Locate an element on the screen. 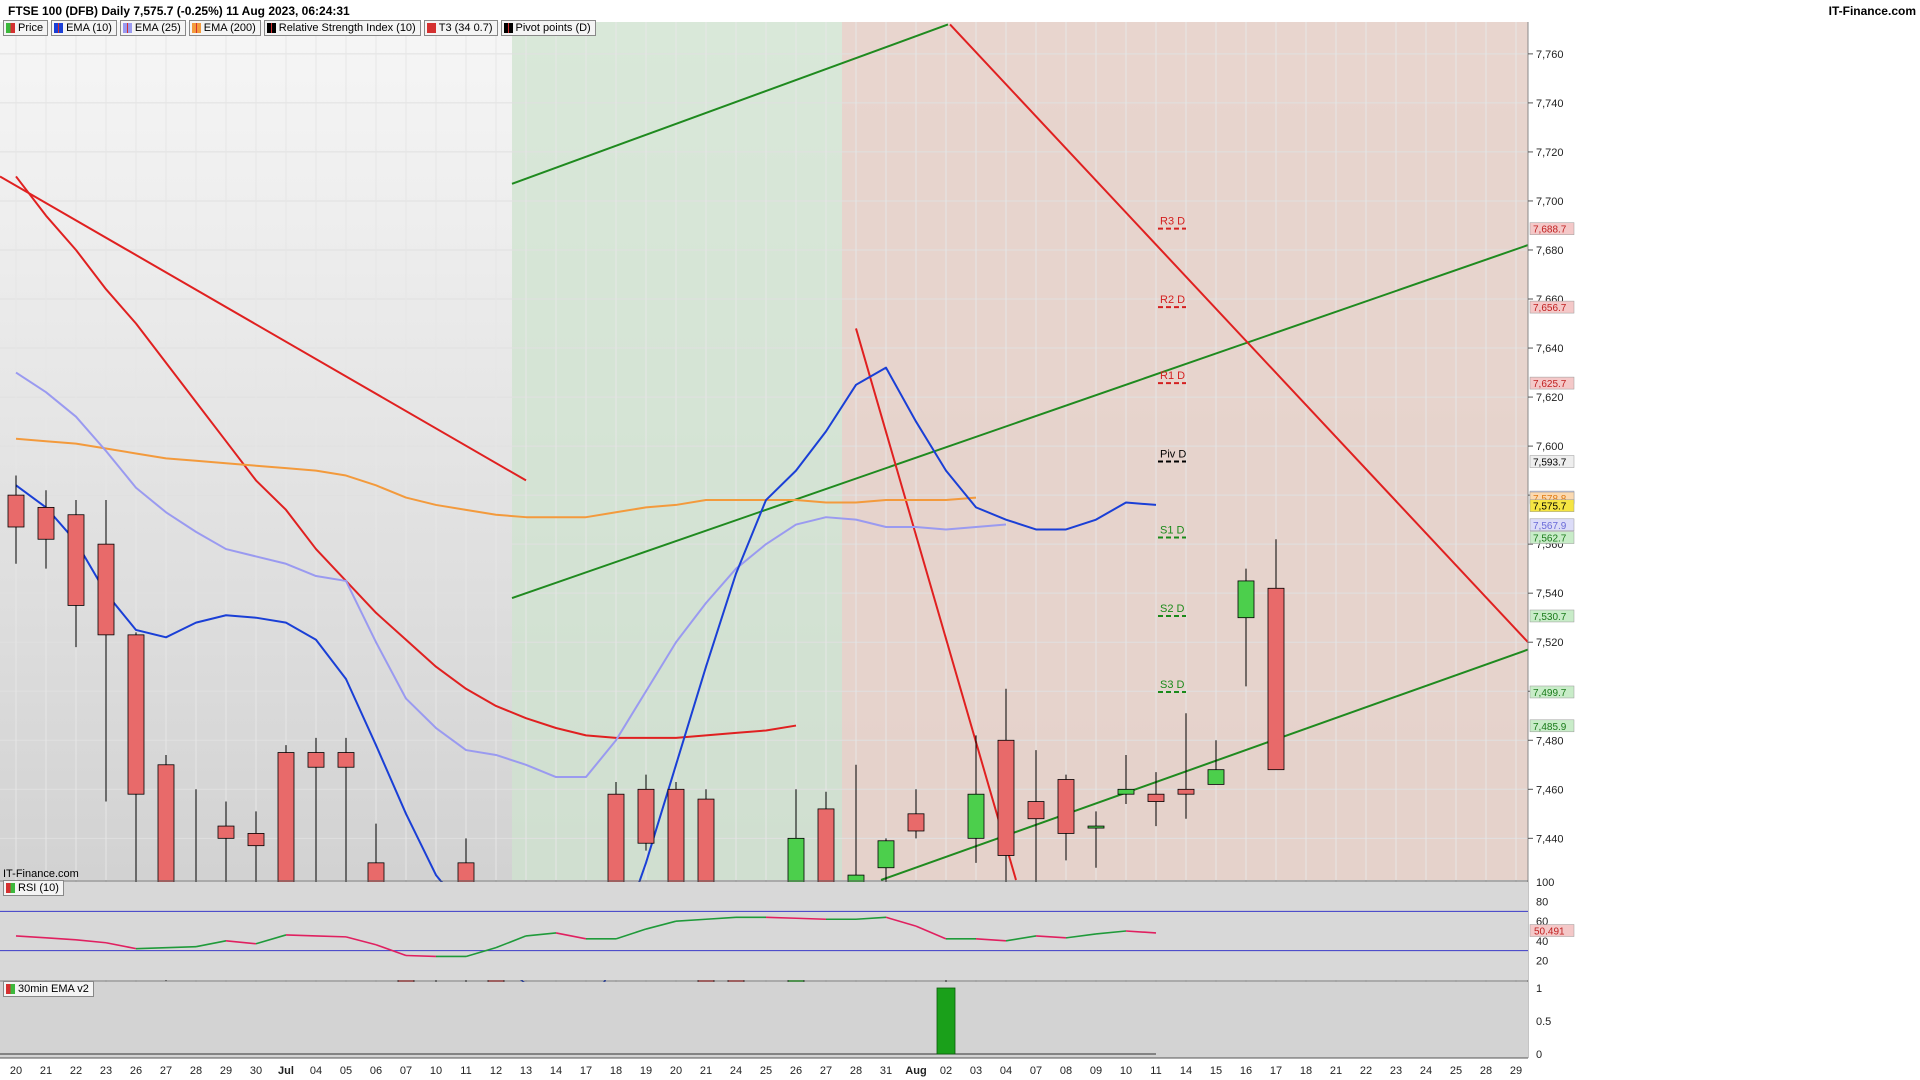 The width and height of the screenshot is (1920, 1080). x-tick-label: 17 is located at coordinates (586, 1071).